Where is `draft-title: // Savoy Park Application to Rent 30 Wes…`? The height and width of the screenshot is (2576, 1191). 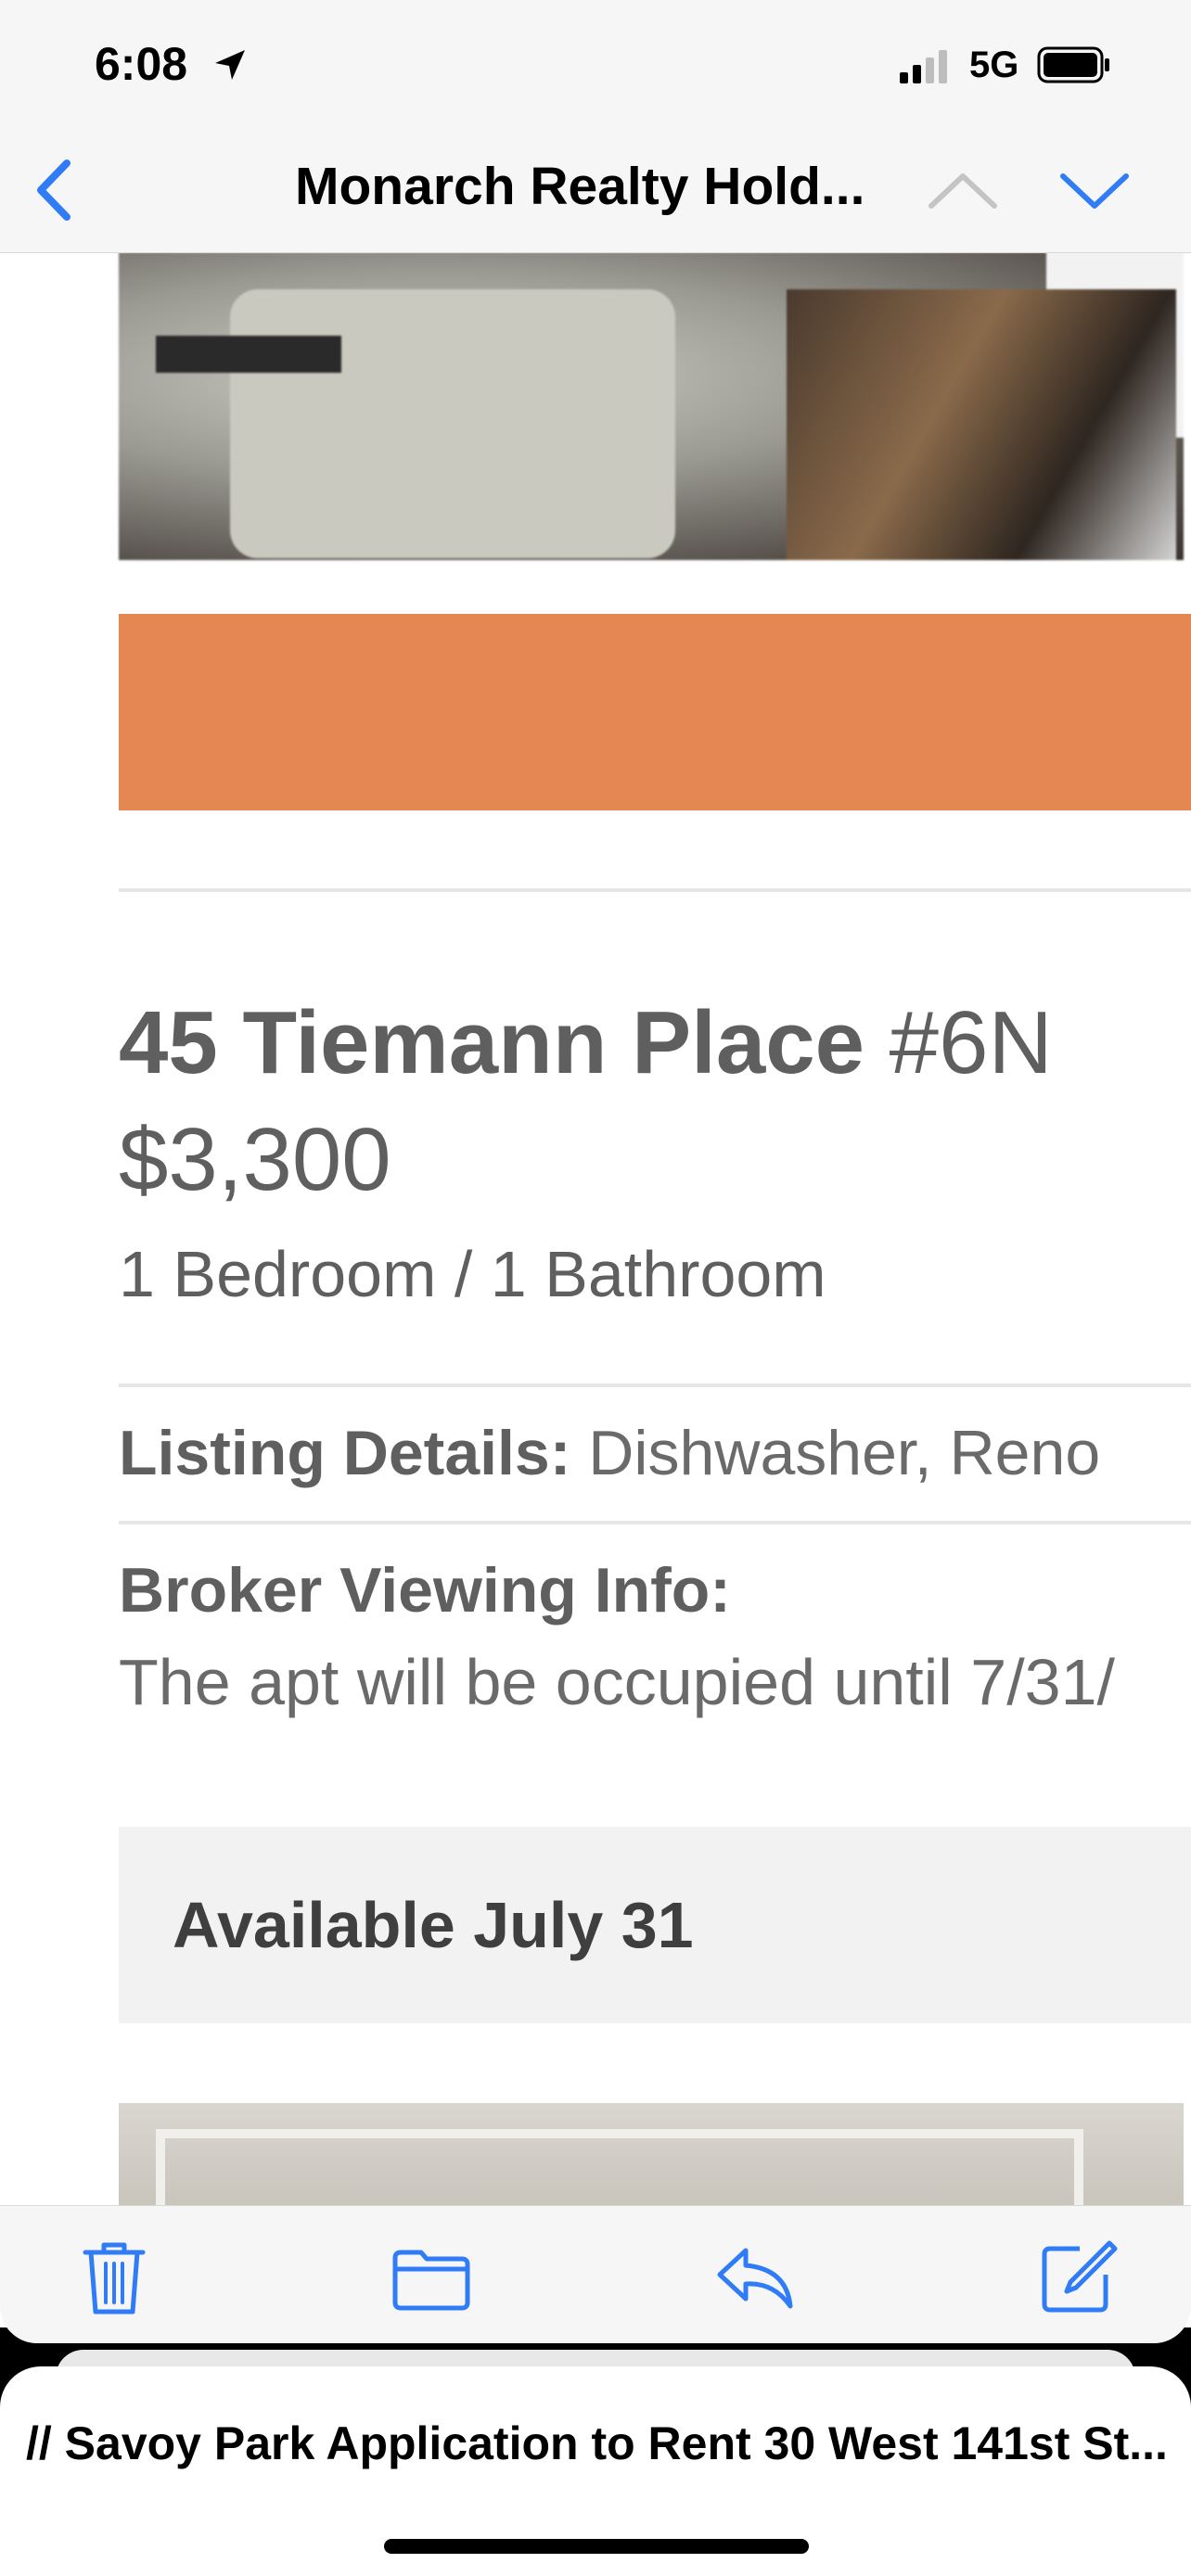 draft-title: // Savoy Park Application to Rent 30 Wes… is located at coordinates (597, 2443).